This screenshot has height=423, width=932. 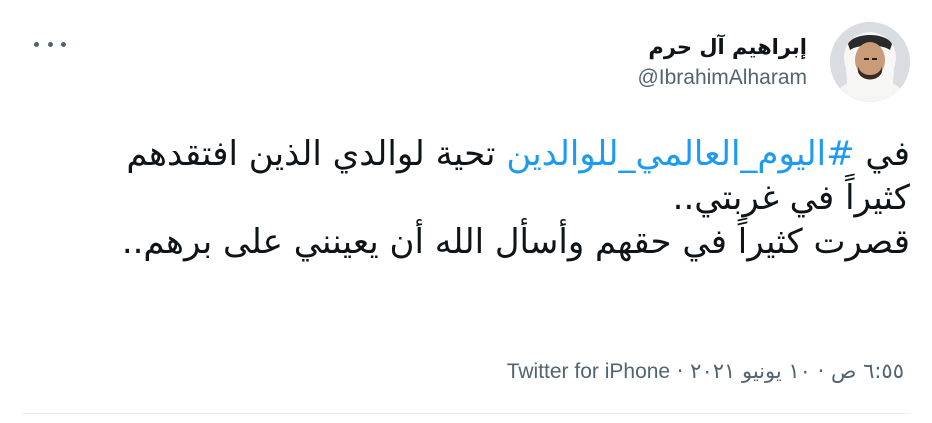 I want to click on author-handle: @IbrahimAlharam, so click(x=722, y=78).